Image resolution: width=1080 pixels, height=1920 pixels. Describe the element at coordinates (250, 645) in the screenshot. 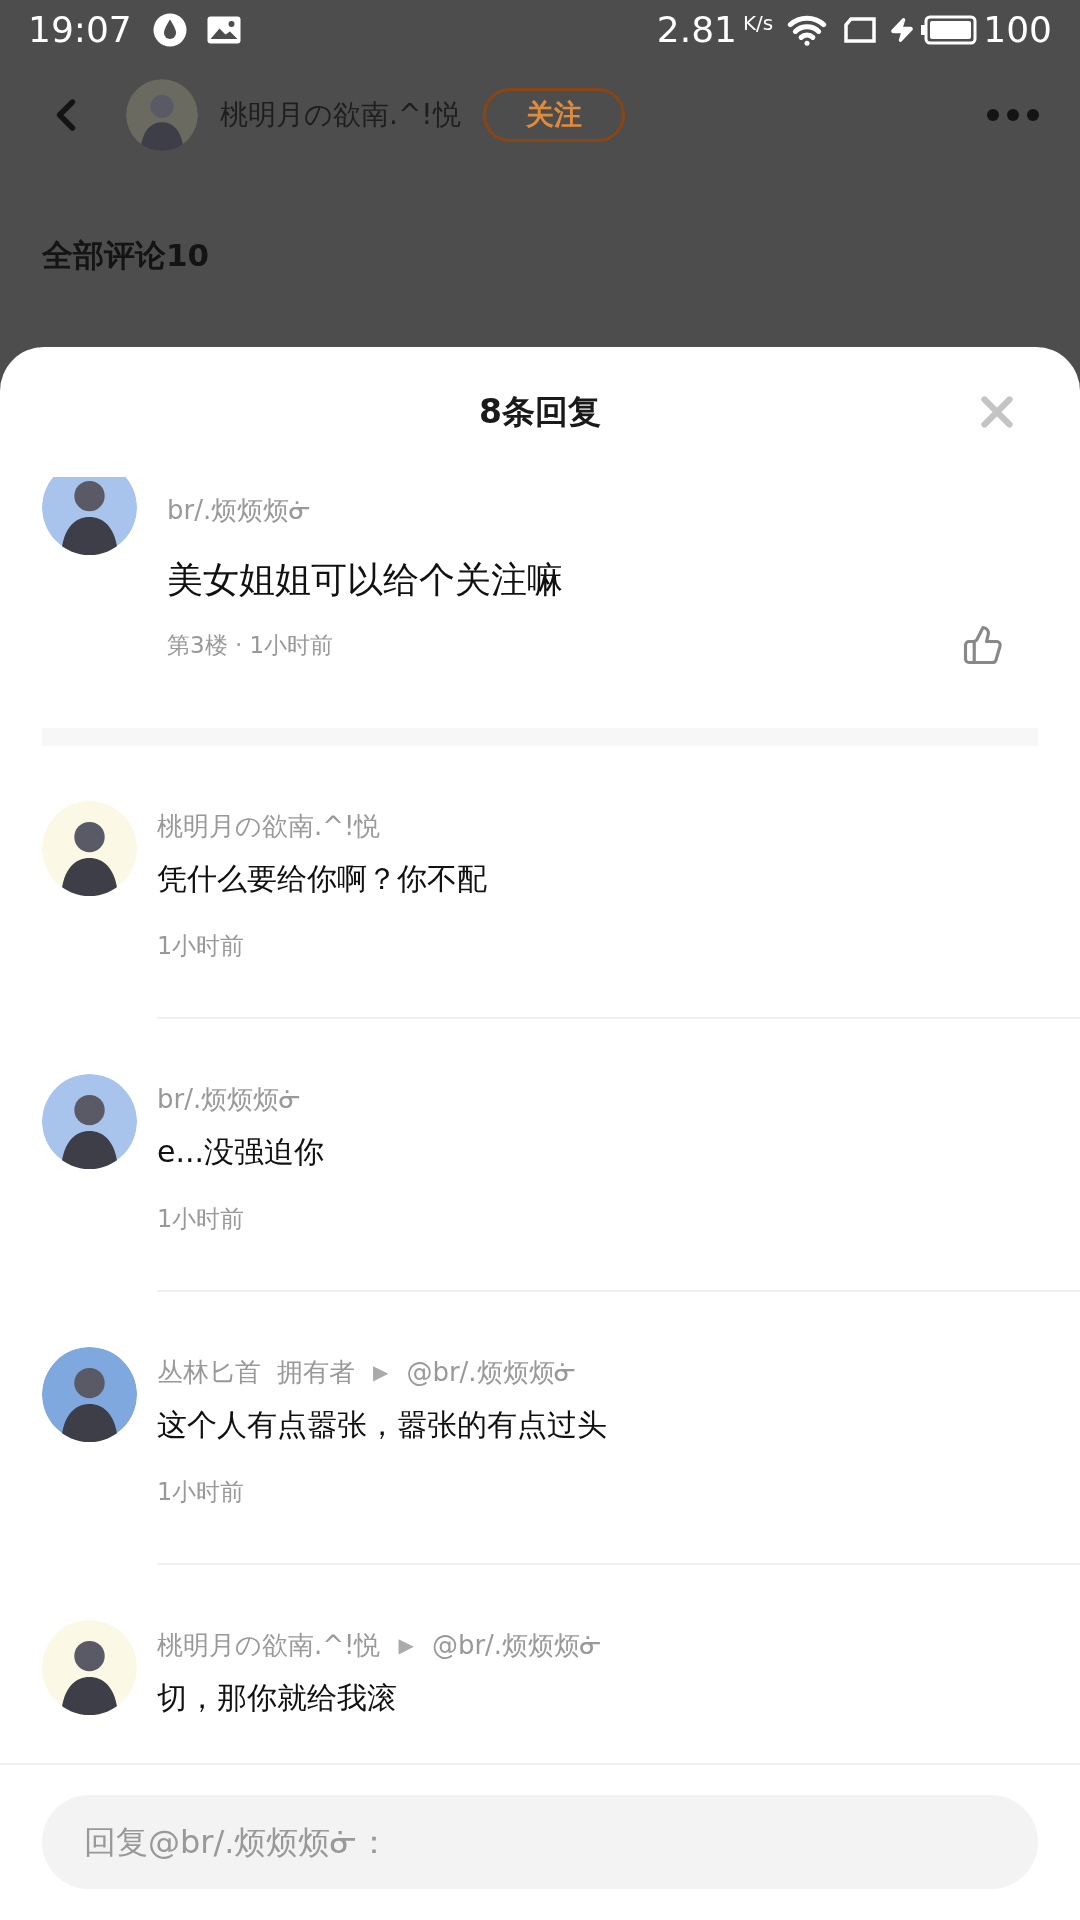

I see `comment-meta: 第3楼 · 1小时前` at that location.